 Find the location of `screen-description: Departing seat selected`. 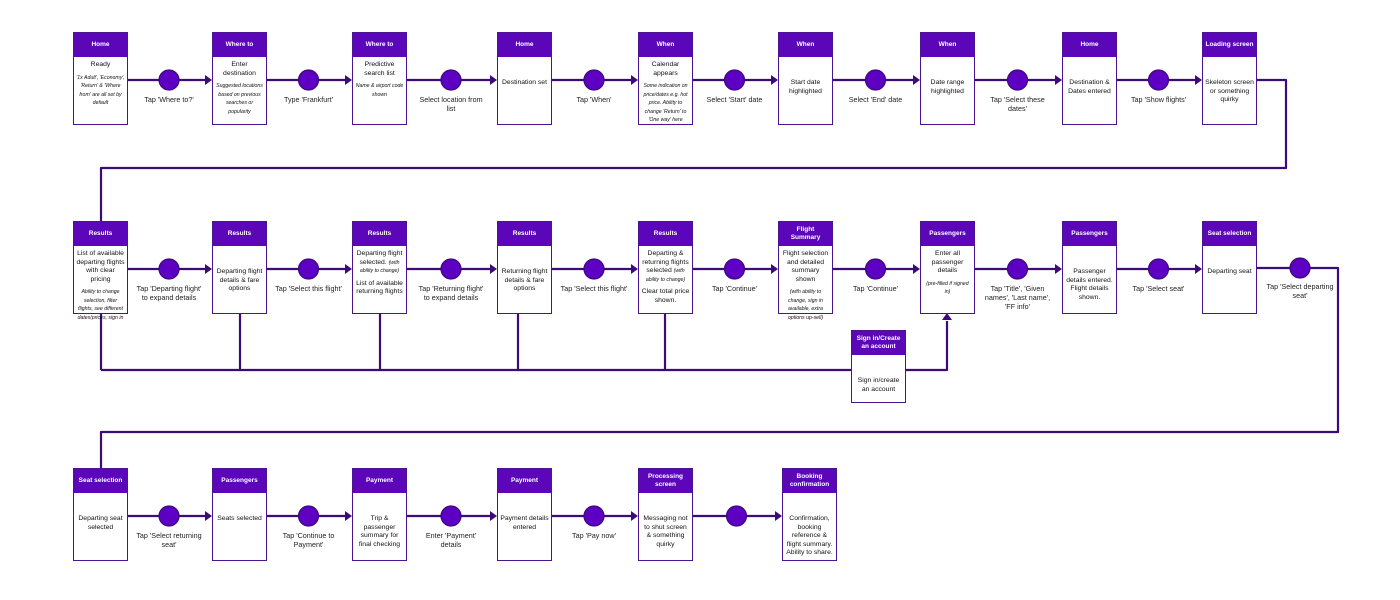

screen-description: Departing seat selected is located at coordinates (100, 516).